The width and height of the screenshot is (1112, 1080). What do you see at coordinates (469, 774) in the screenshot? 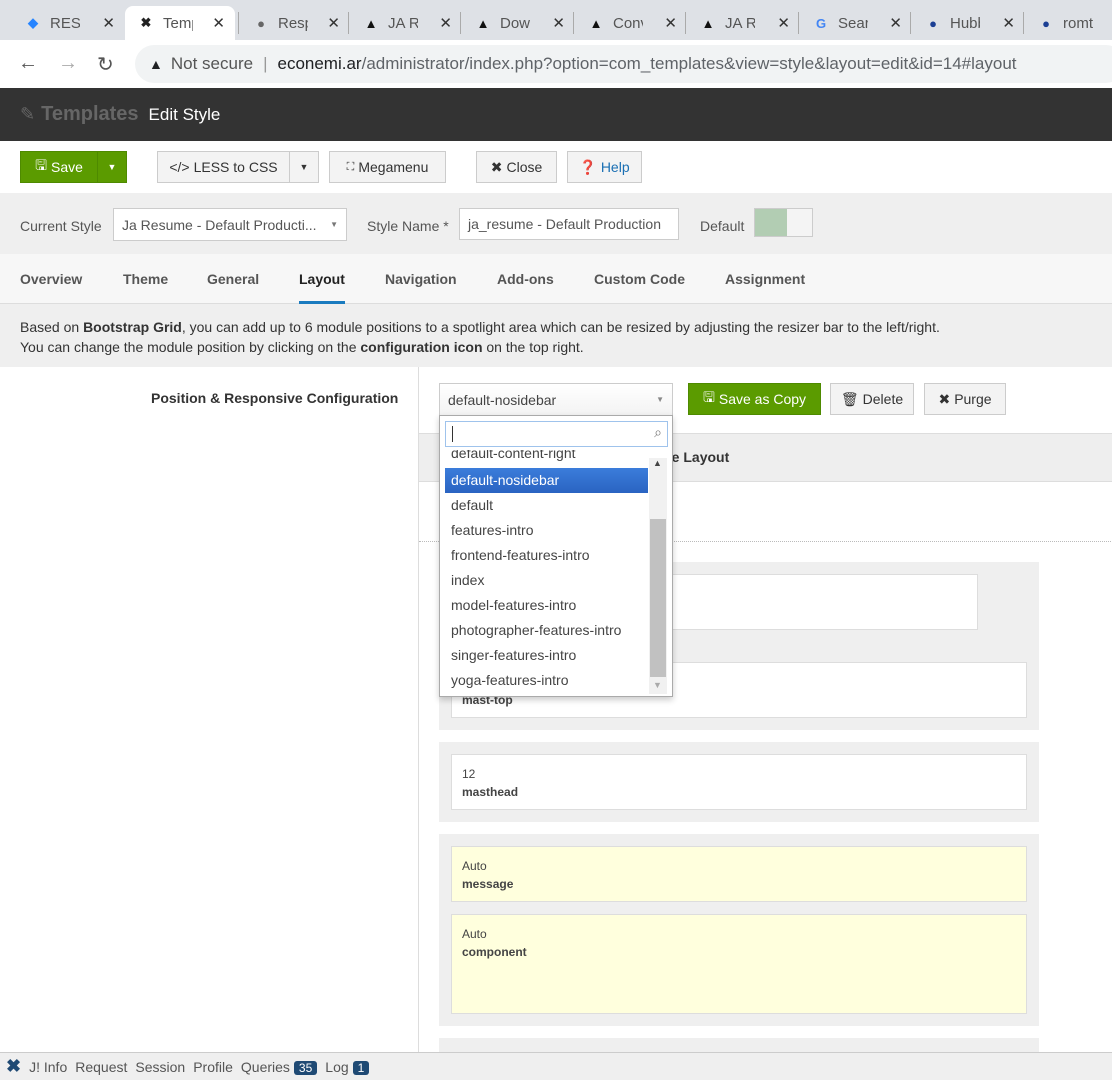
I see `position-width: 12` at bounding box center [469, 774].